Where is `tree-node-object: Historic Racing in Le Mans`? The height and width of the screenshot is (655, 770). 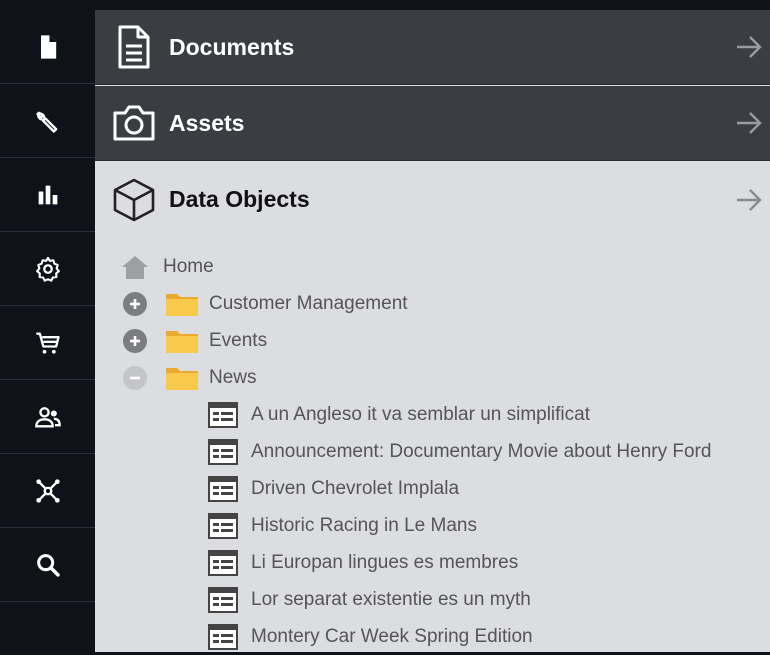
tree-node-object: Historic Racing in Le Mans is located at coordinates (342, 525).